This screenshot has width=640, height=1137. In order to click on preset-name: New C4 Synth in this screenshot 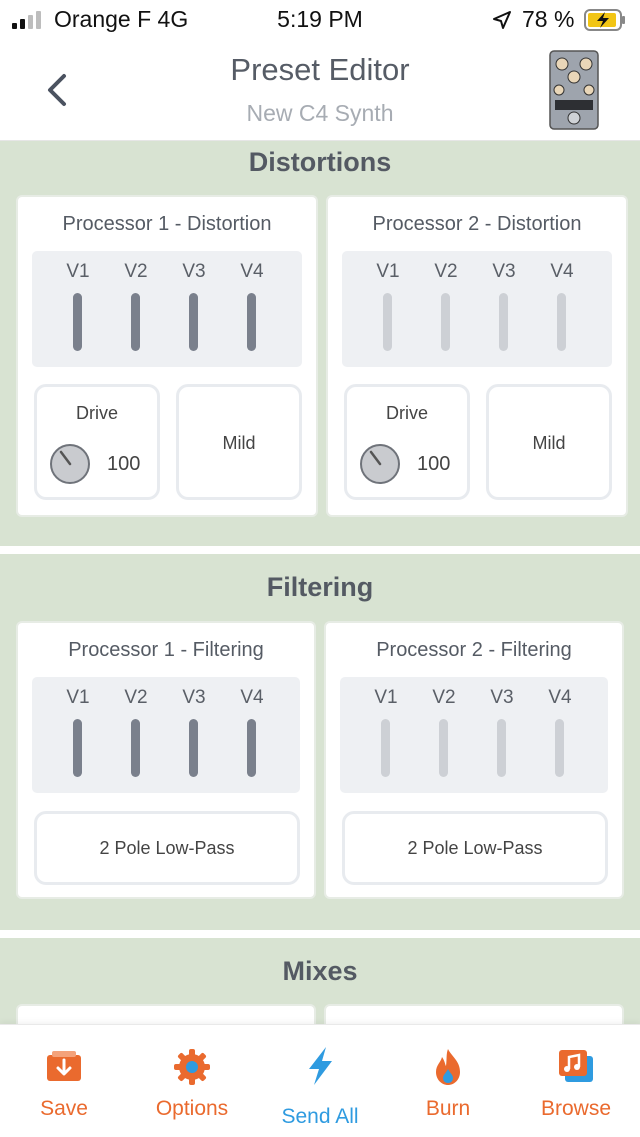, I will do `click(320, 113)`.